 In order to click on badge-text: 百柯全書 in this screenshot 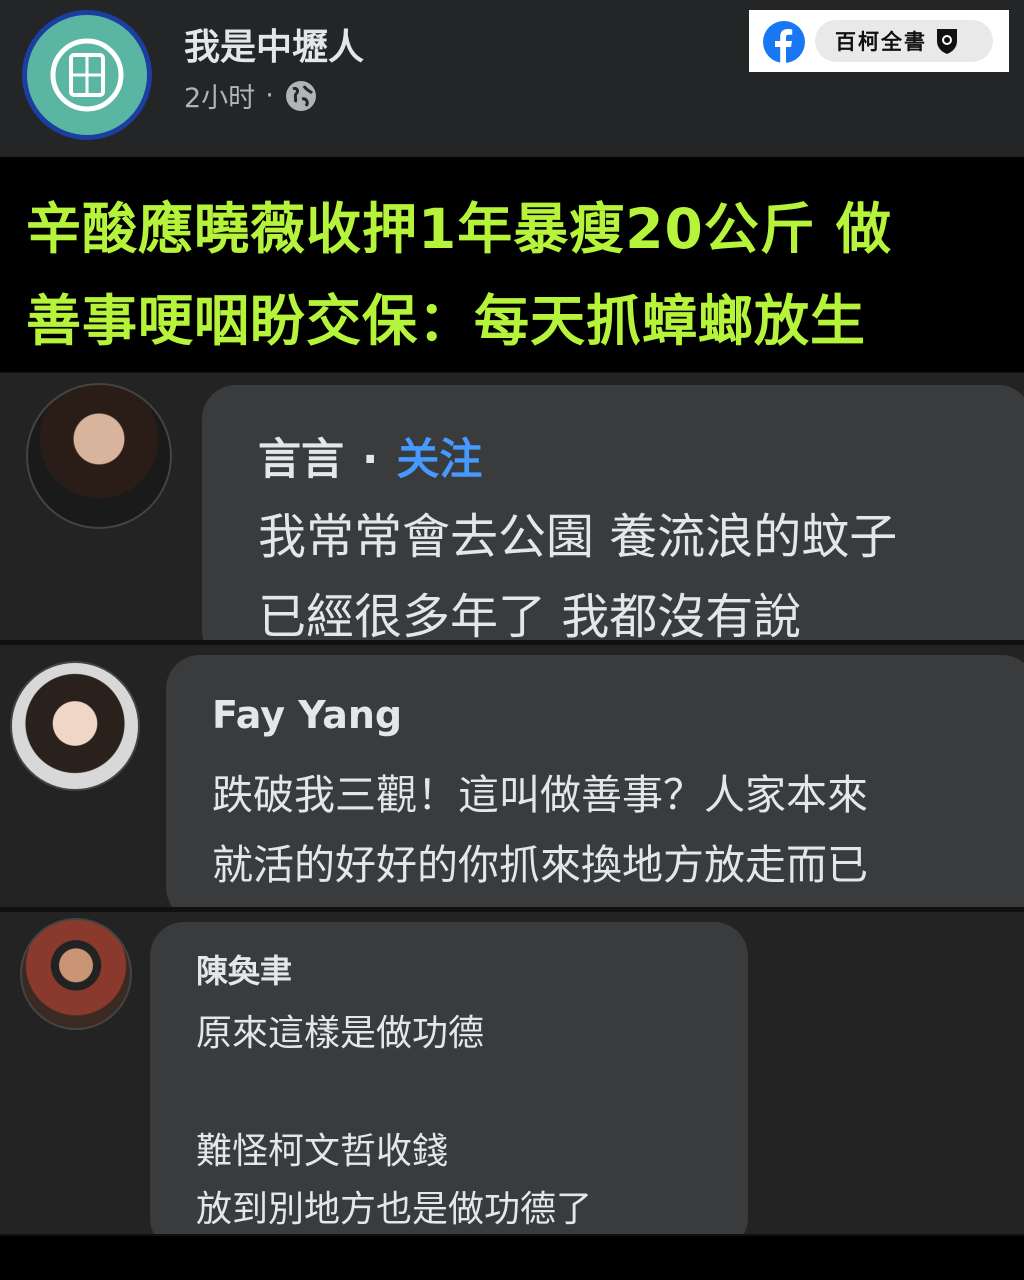, I will do `click(881, 42)`.